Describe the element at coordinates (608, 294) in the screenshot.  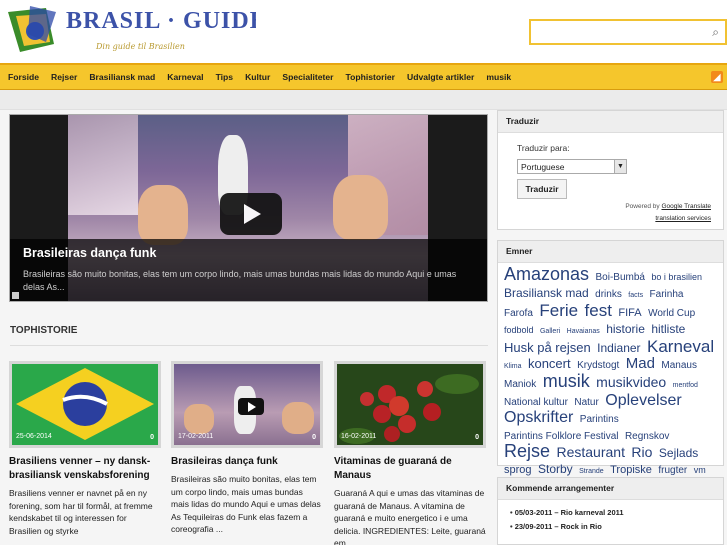
I see `tag-link: drinks` at that location.